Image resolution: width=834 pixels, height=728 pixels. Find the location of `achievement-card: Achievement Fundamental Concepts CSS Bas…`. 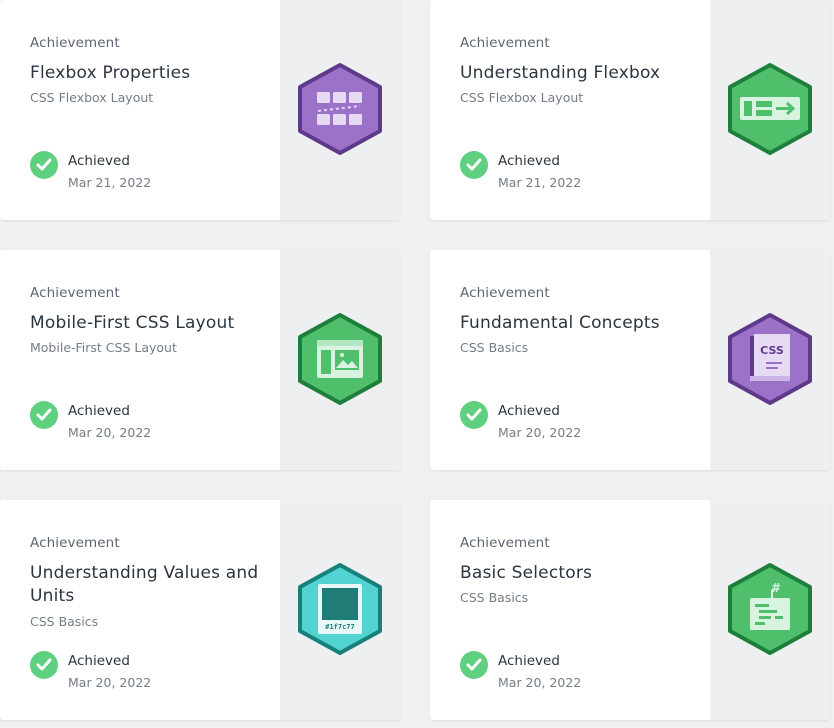

achievement-card: Achievement Fundamental Concepts CSS Bas… is located at coordinates (630, 360).